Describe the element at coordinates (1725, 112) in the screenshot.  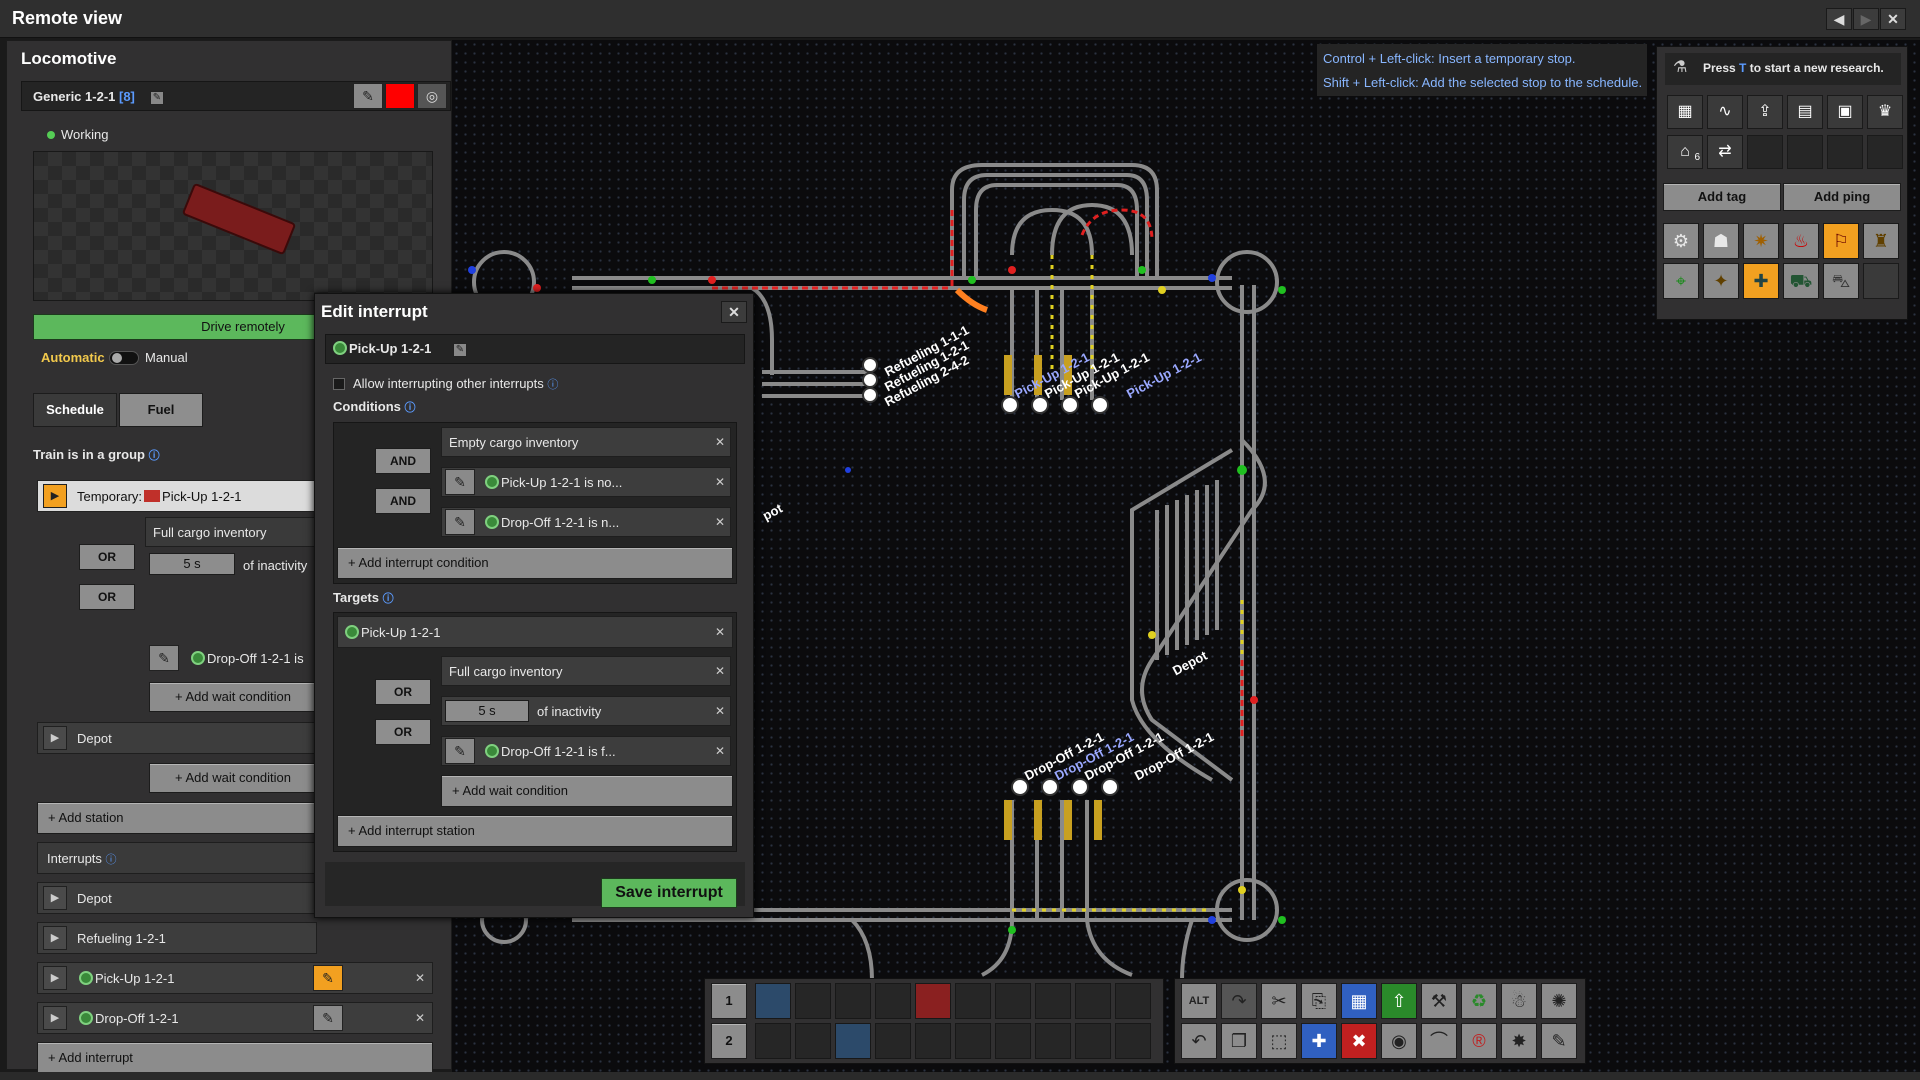
I see `stats-icon: ∿` at that location.